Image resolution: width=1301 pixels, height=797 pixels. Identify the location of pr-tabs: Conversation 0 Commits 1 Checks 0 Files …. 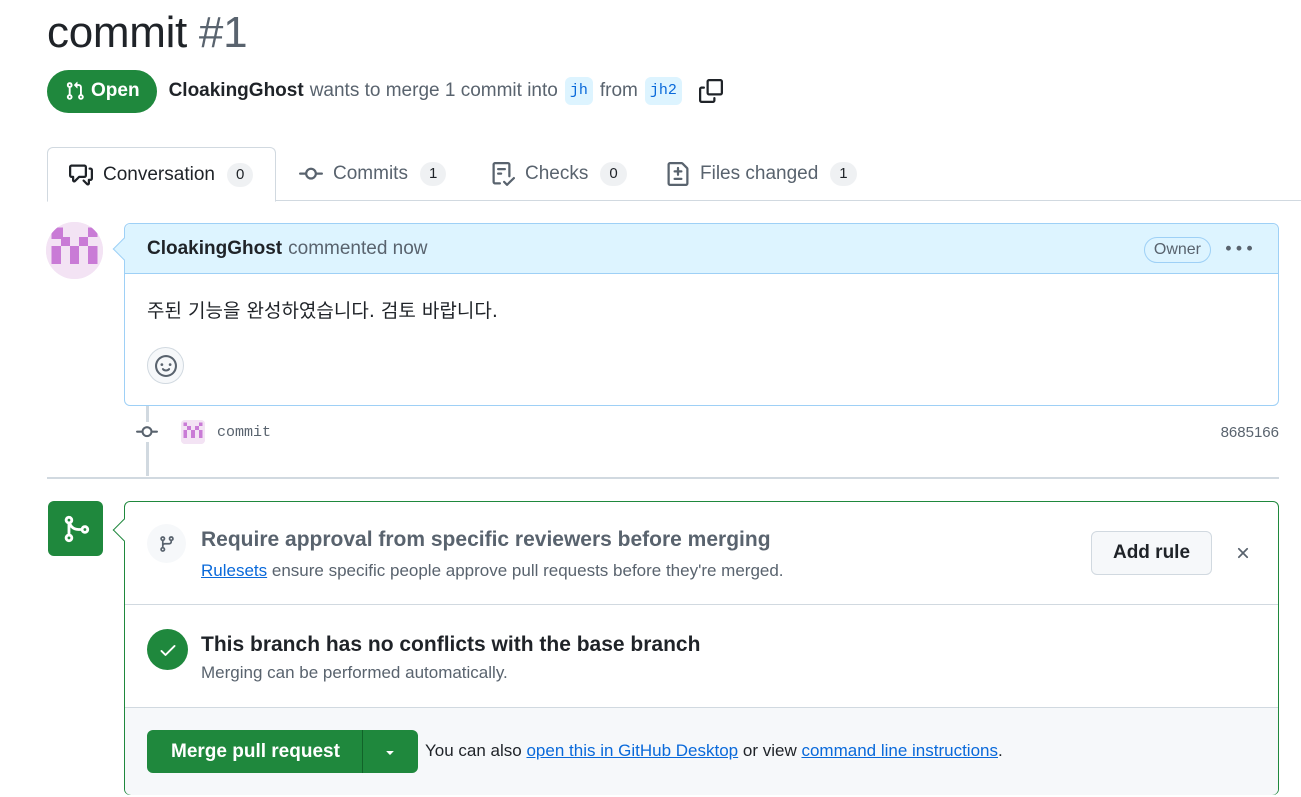
(674, 174).